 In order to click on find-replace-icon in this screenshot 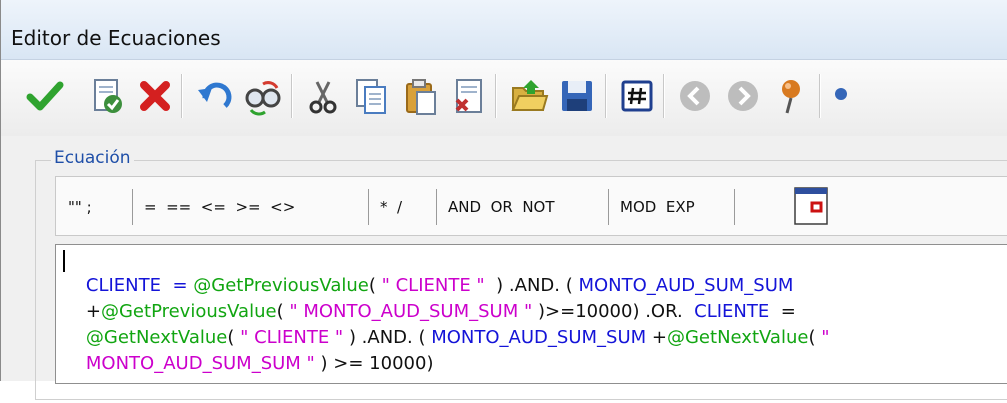, I will do `click(263, 98)`.